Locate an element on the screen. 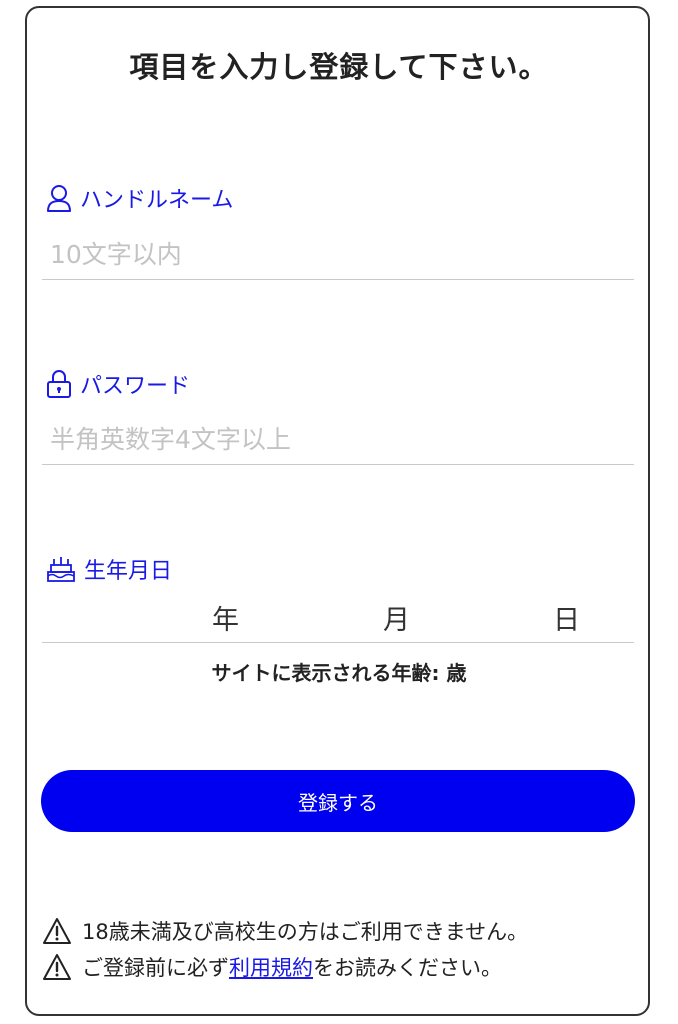 The width and height of the screenshot is (678, 1024). page-title: 項目を入力し登録して下さい。 is located at coordinates (339, 67).